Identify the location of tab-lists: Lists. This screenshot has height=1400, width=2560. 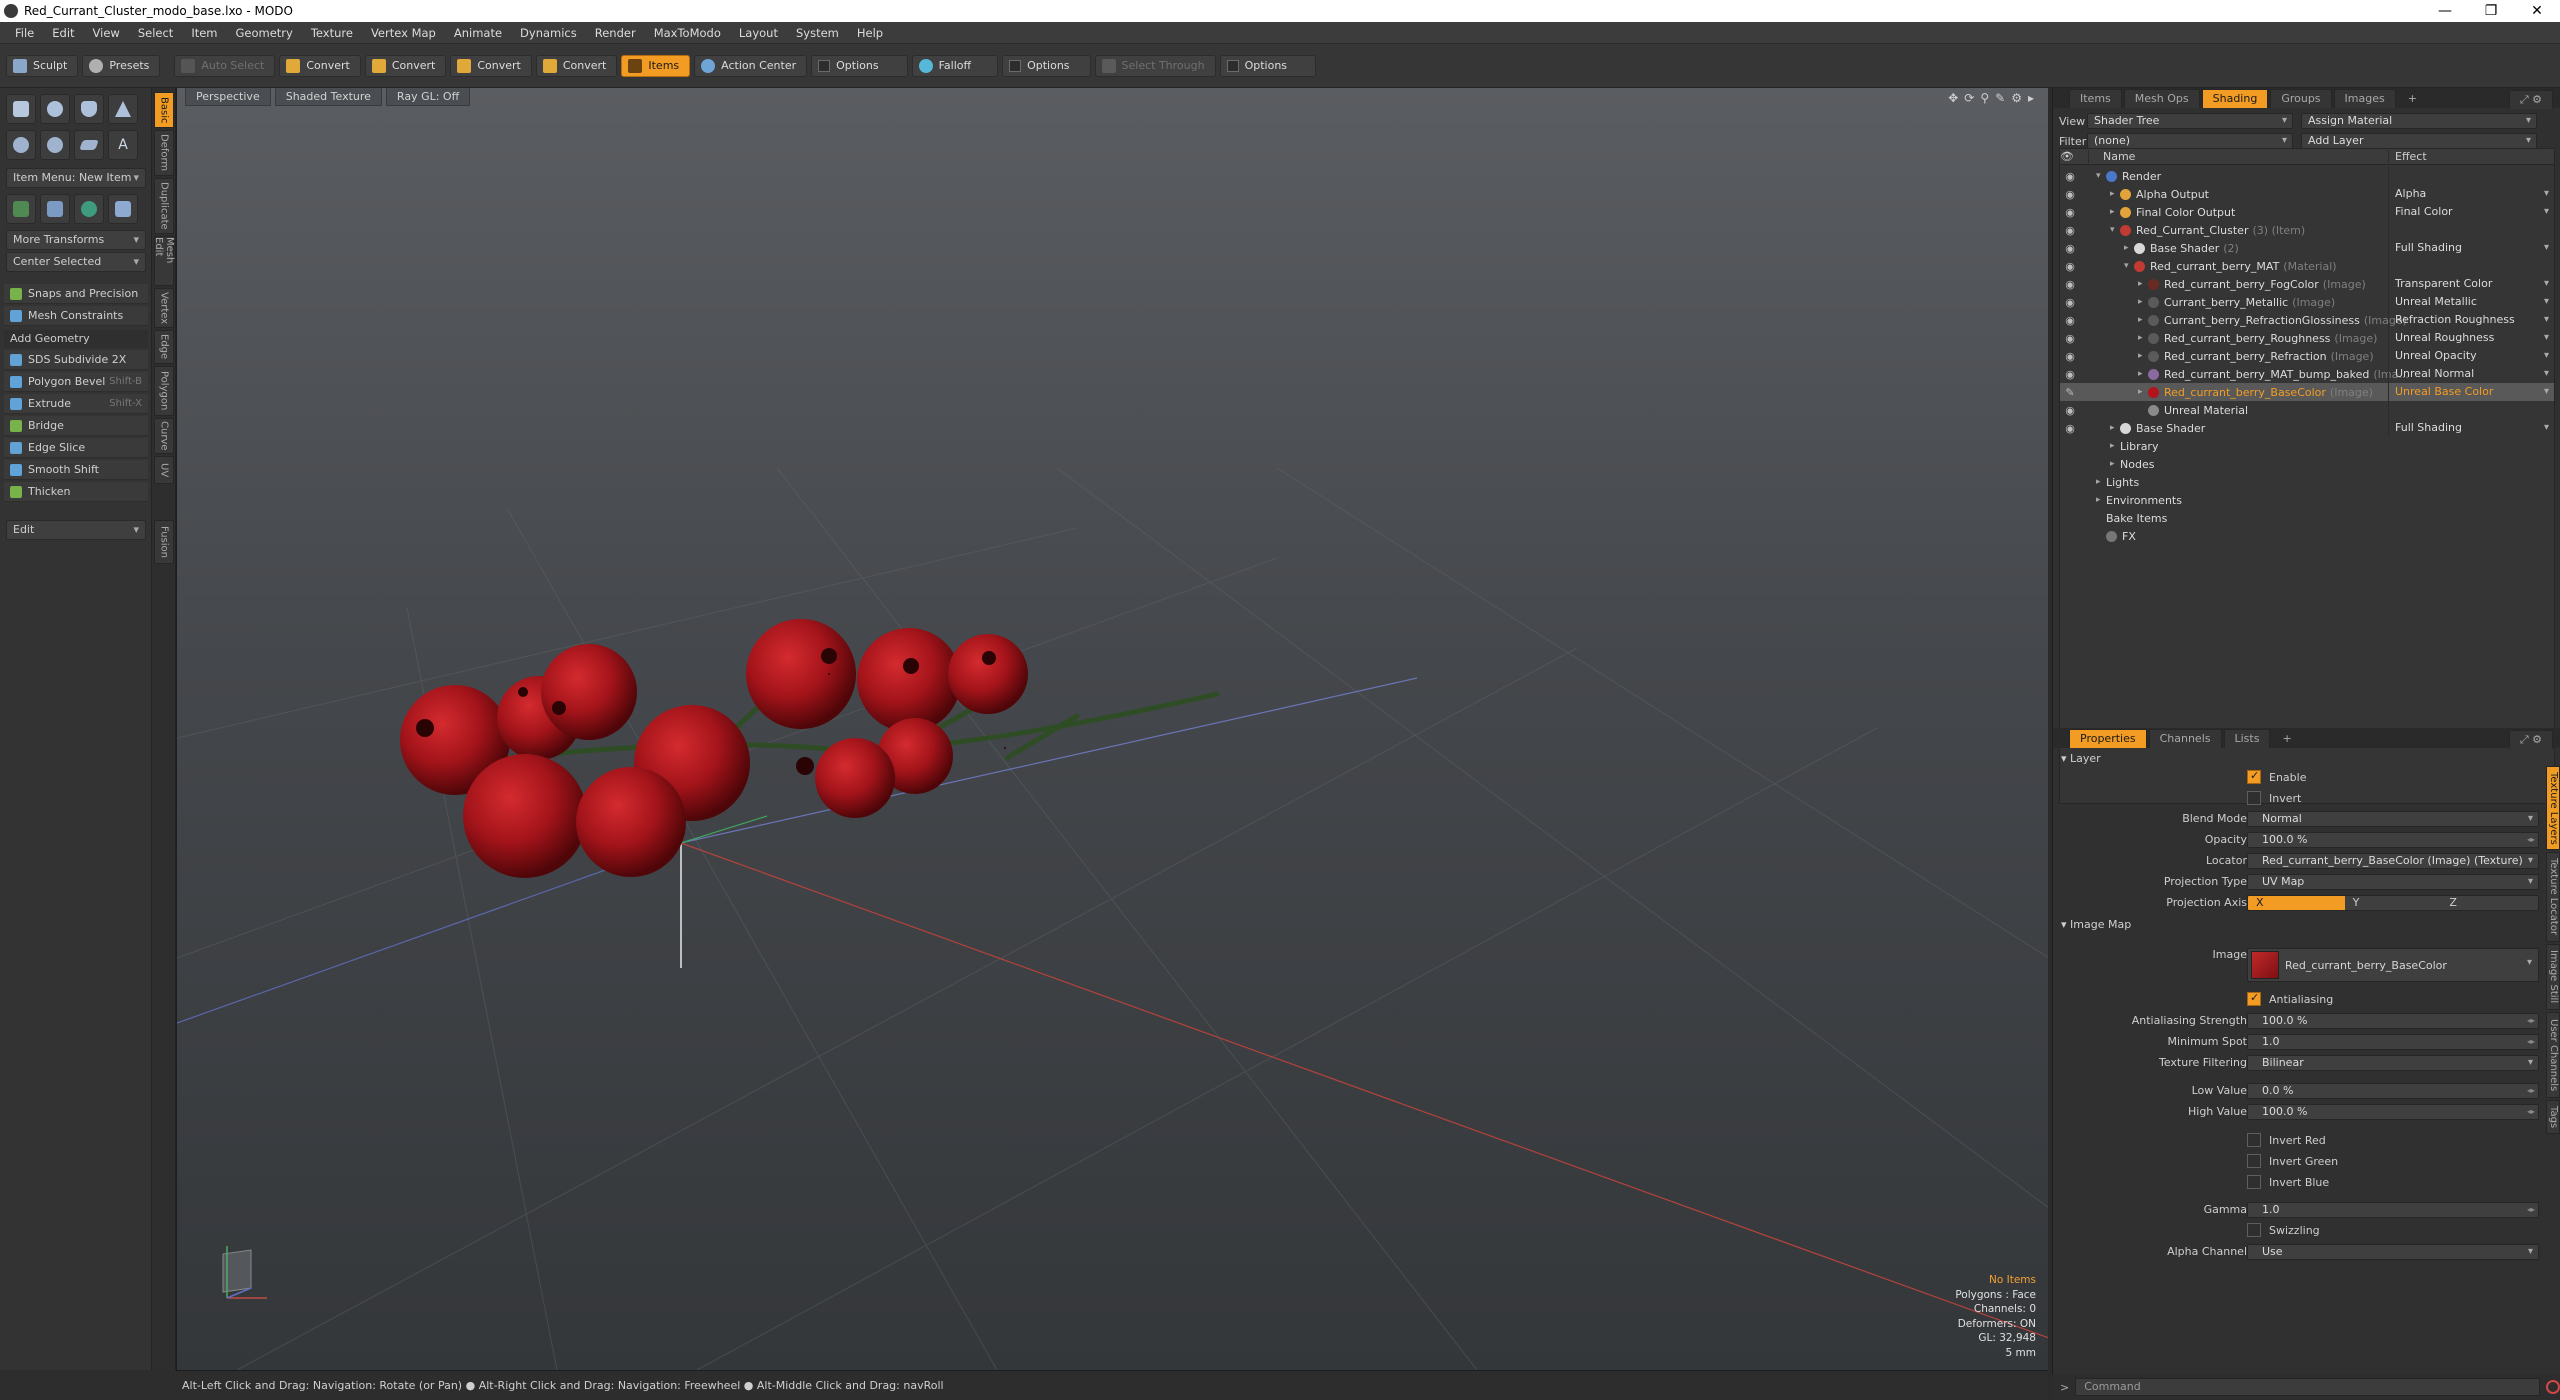
(2247, 738).